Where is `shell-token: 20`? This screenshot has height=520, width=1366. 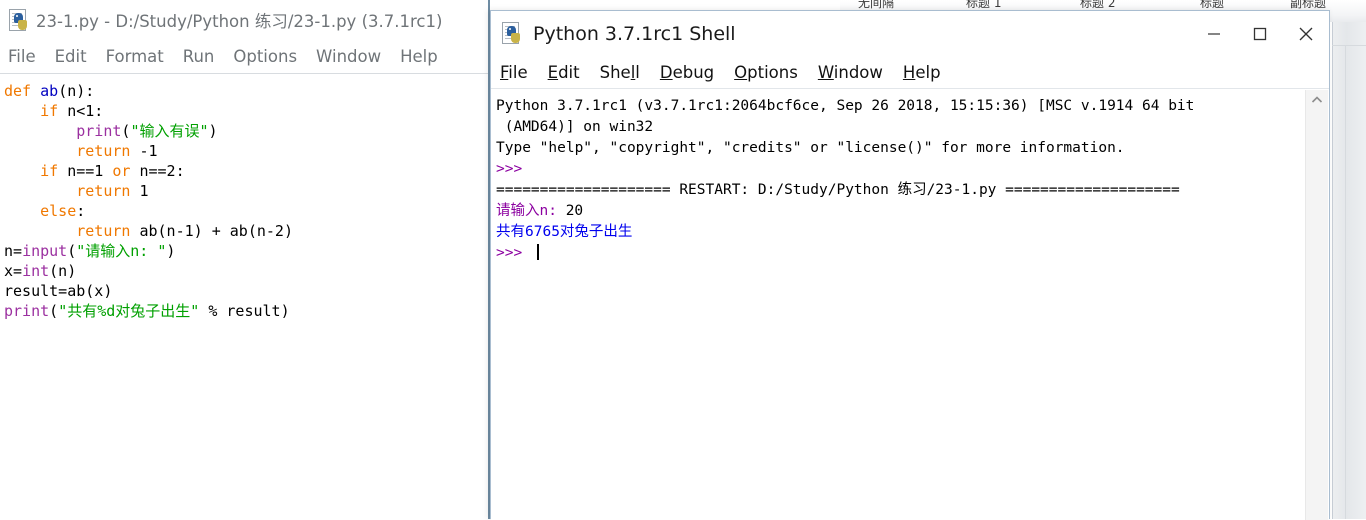 shell-token: 20 is located at coordinates (574, 211).